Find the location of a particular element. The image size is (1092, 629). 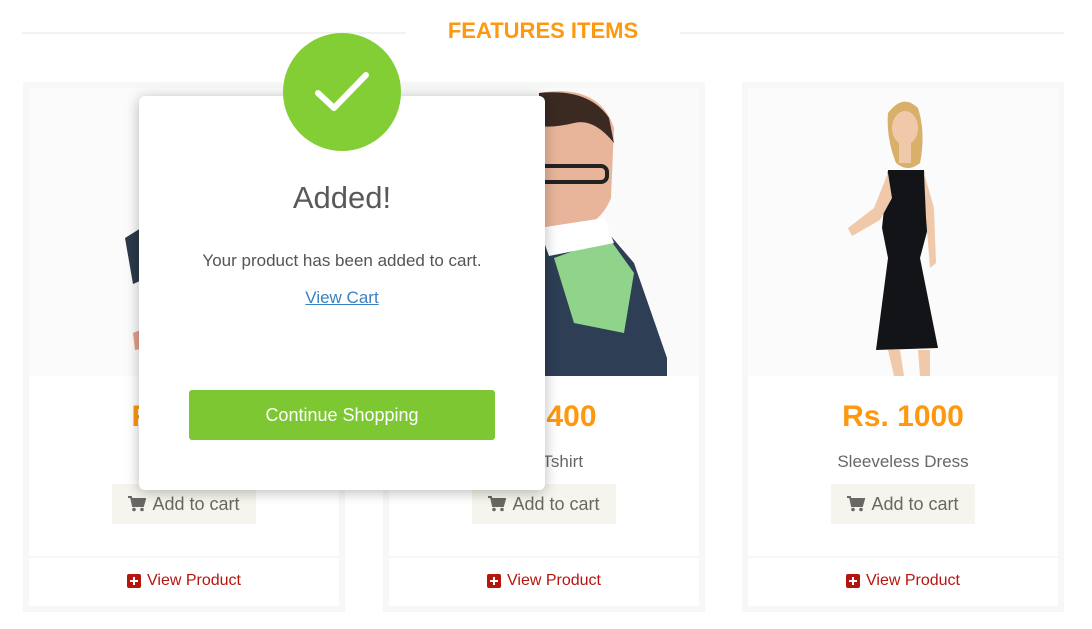

product-name: Sleeveless Dress is located at coordinates (903, 461).